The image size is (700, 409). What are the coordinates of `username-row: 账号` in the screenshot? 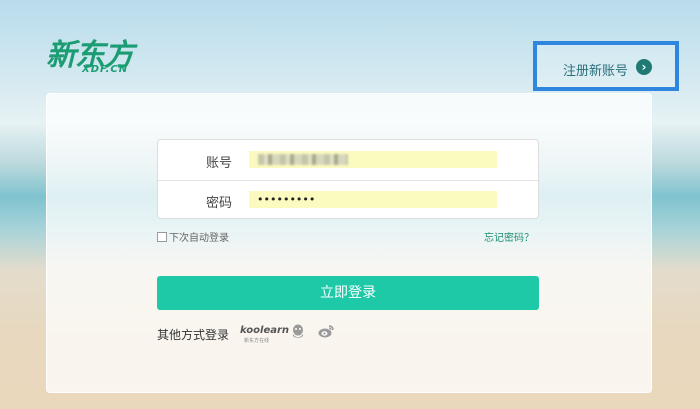 It's located at (348, 160).